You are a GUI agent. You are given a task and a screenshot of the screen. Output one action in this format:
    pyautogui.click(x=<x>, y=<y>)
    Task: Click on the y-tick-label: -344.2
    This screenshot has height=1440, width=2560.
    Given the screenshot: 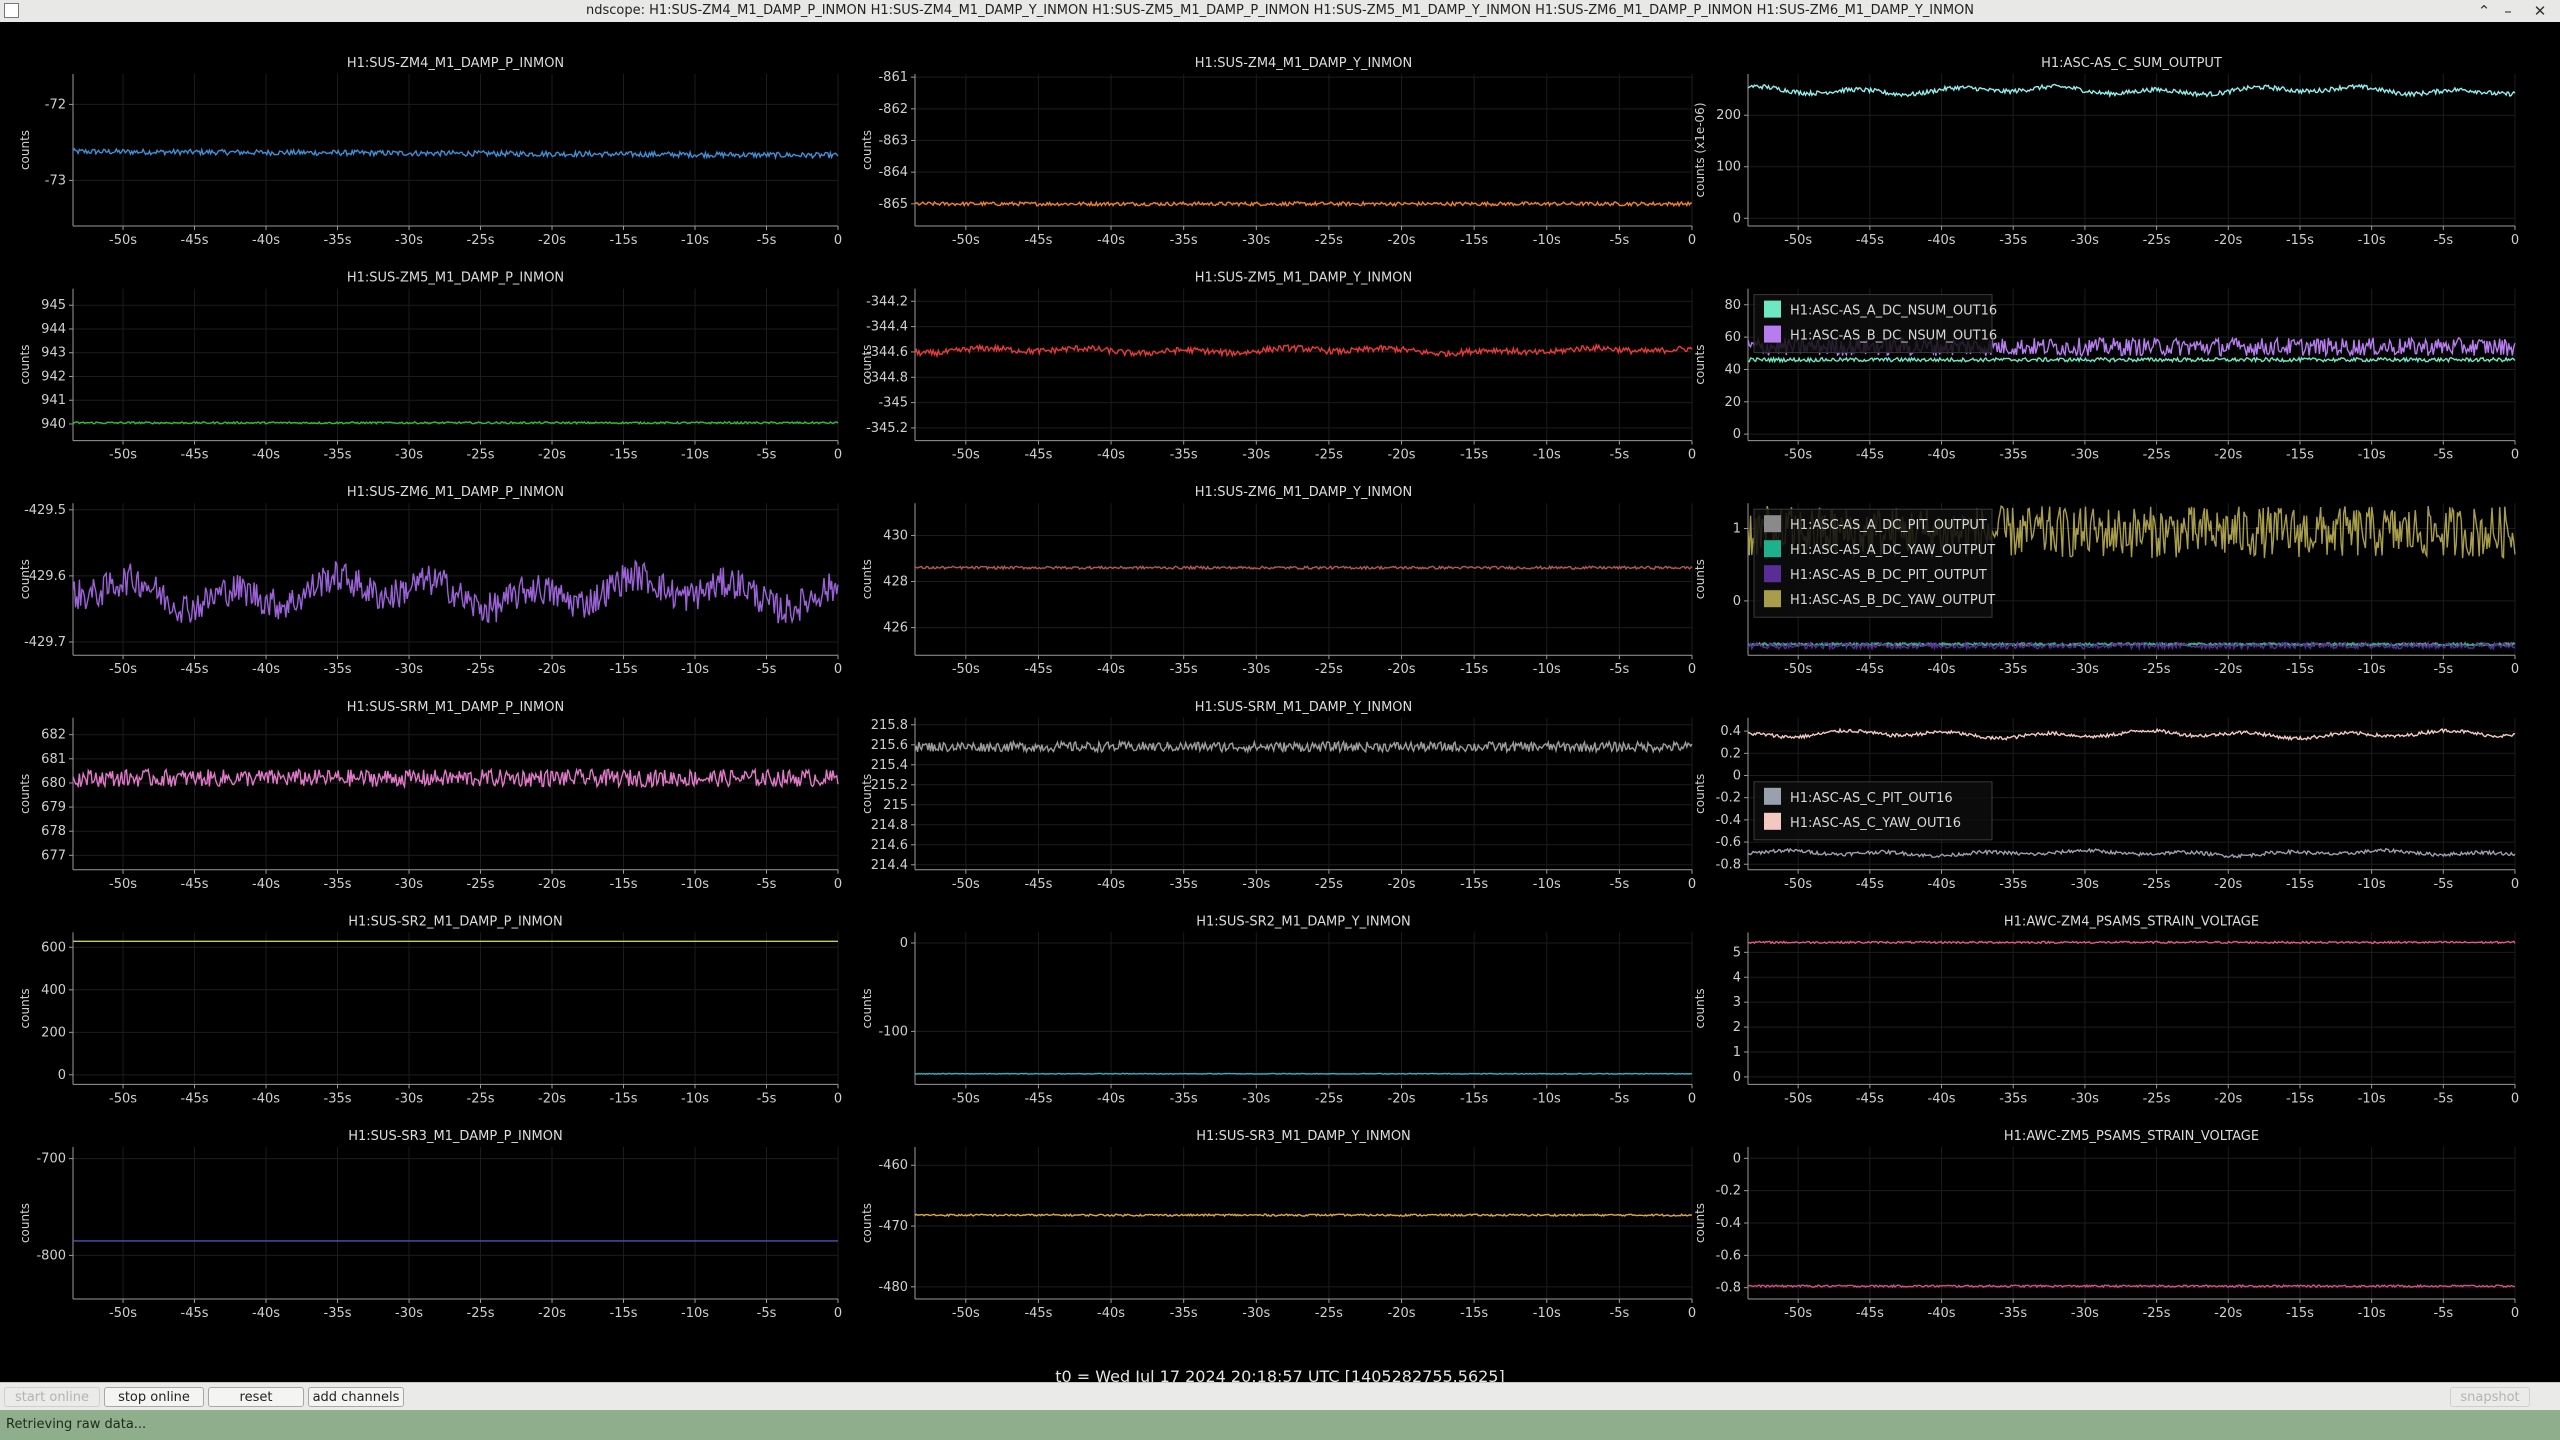 What is the action you would take?
    pyautogui.click(x=887, y=301)
    